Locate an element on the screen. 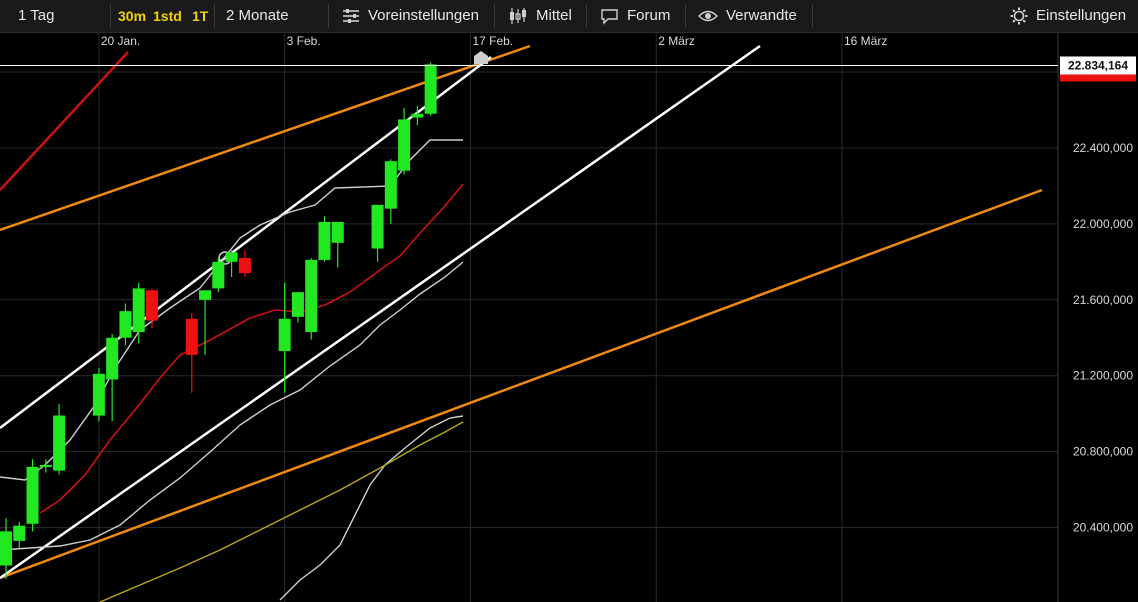 This screenshot has height=602, width=1138. y-tick-label: 22.000,000 is located at coordinates (1103, 224).